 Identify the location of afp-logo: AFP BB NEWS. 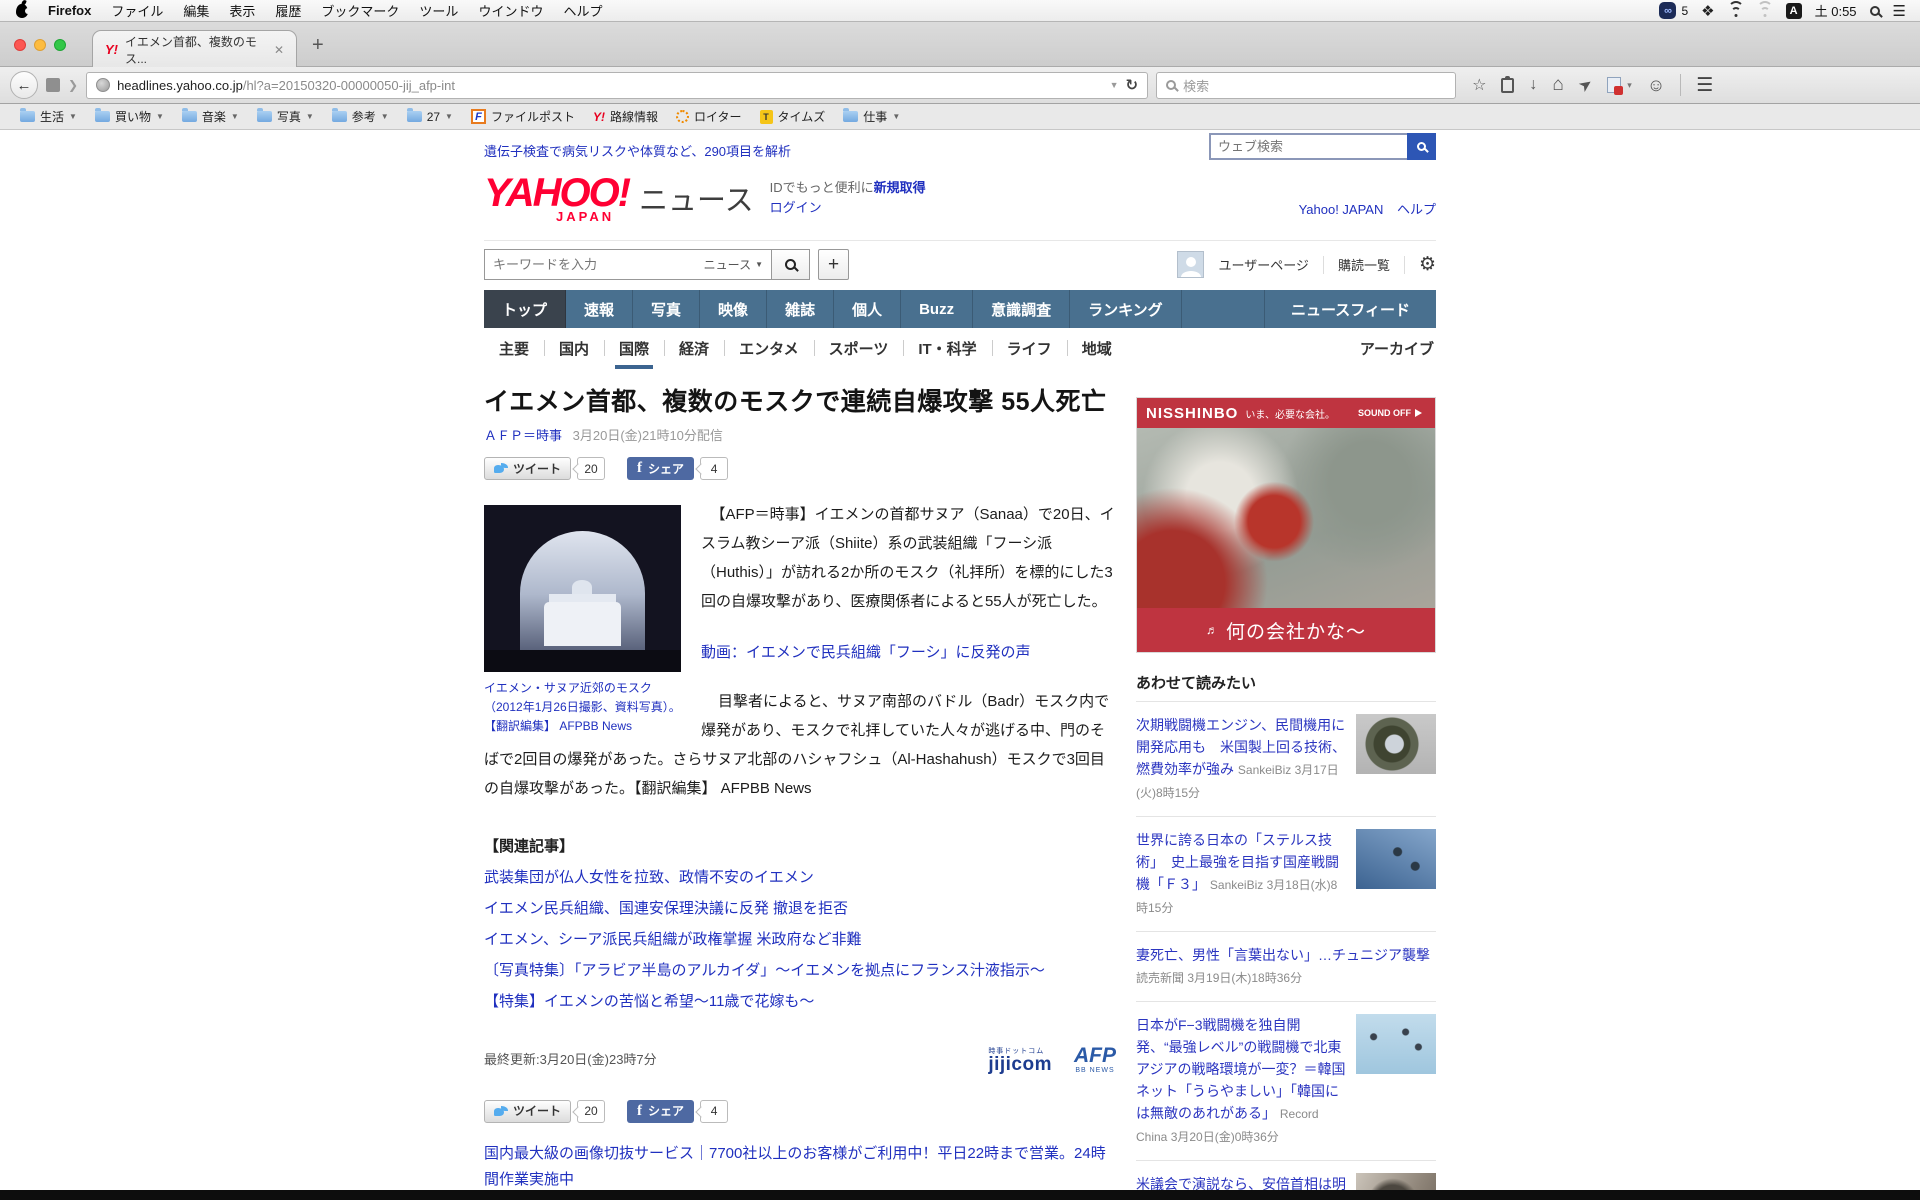
(1095, 1059).